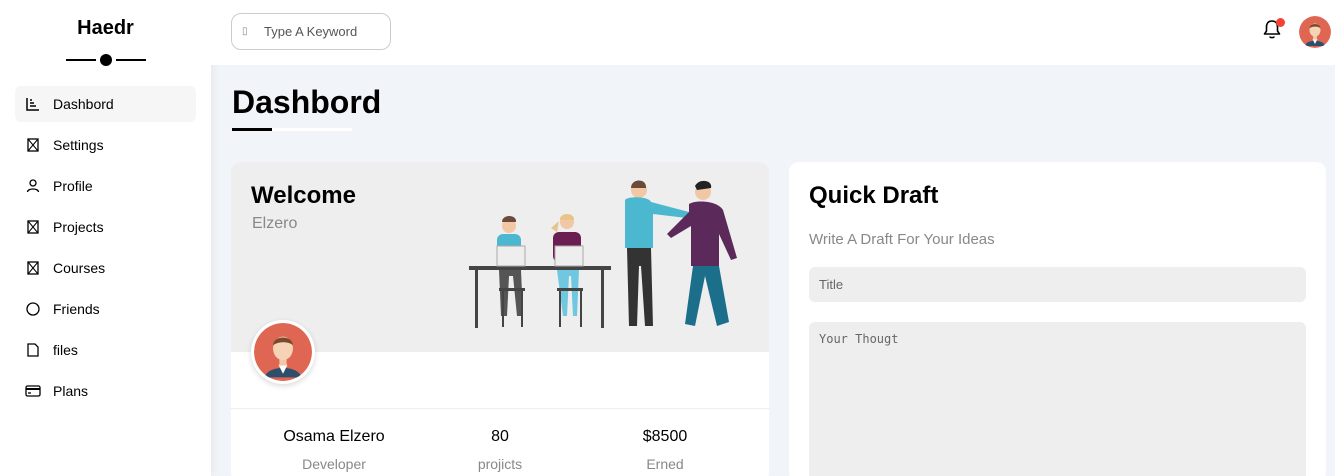 The width and height of the screenshot is (1335, 476). I want to click on sidebar-item-label: Settings, so click(78, 145).